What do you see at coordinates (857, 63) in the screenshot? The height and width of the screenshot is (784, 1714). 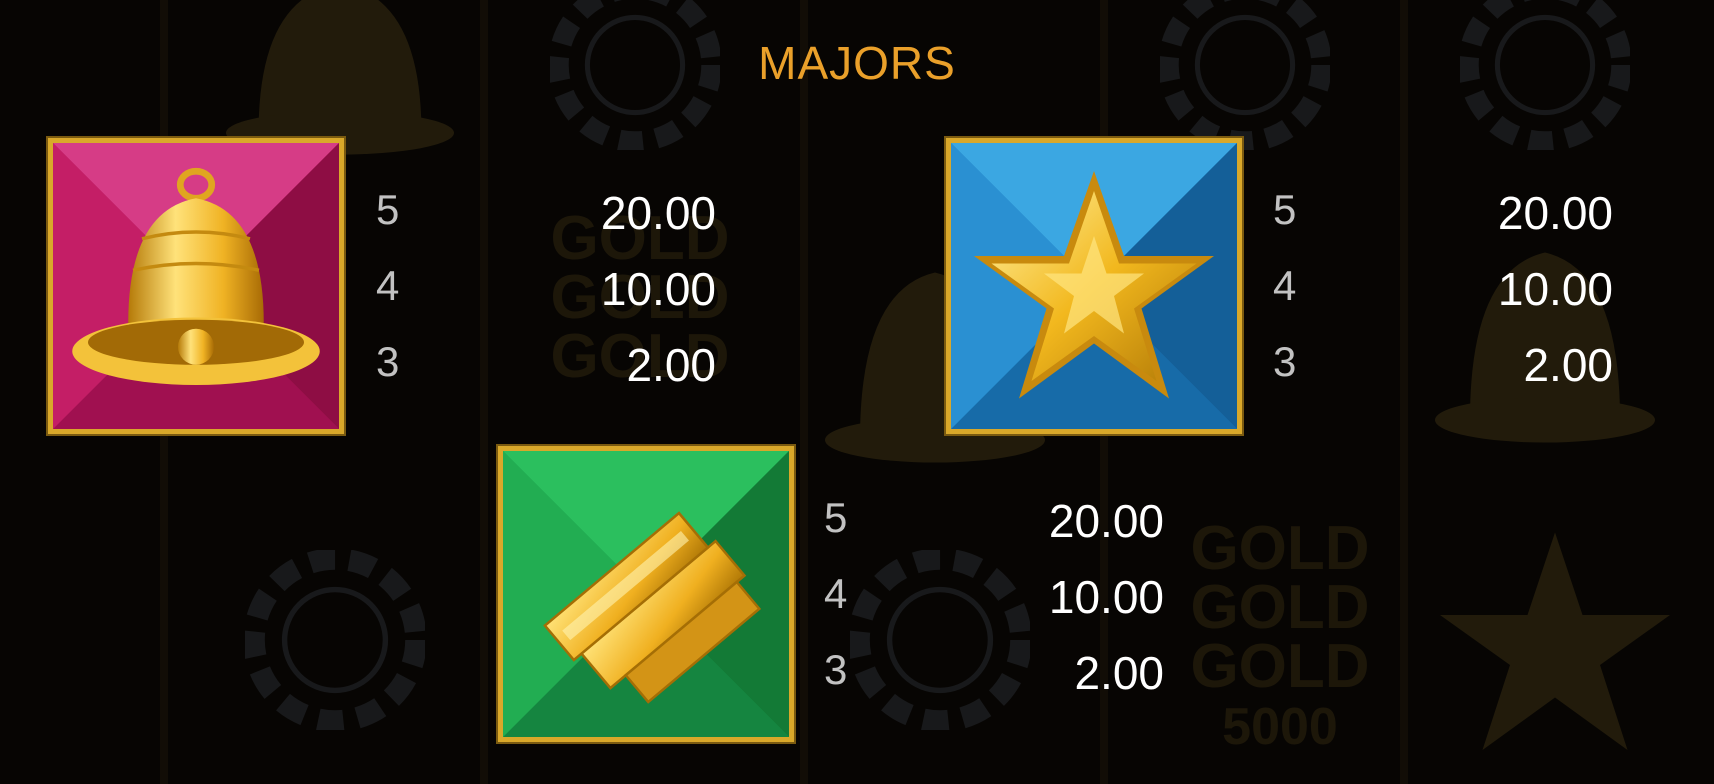 I see `page-title: MAJORS` at bounding box center [857, 63].